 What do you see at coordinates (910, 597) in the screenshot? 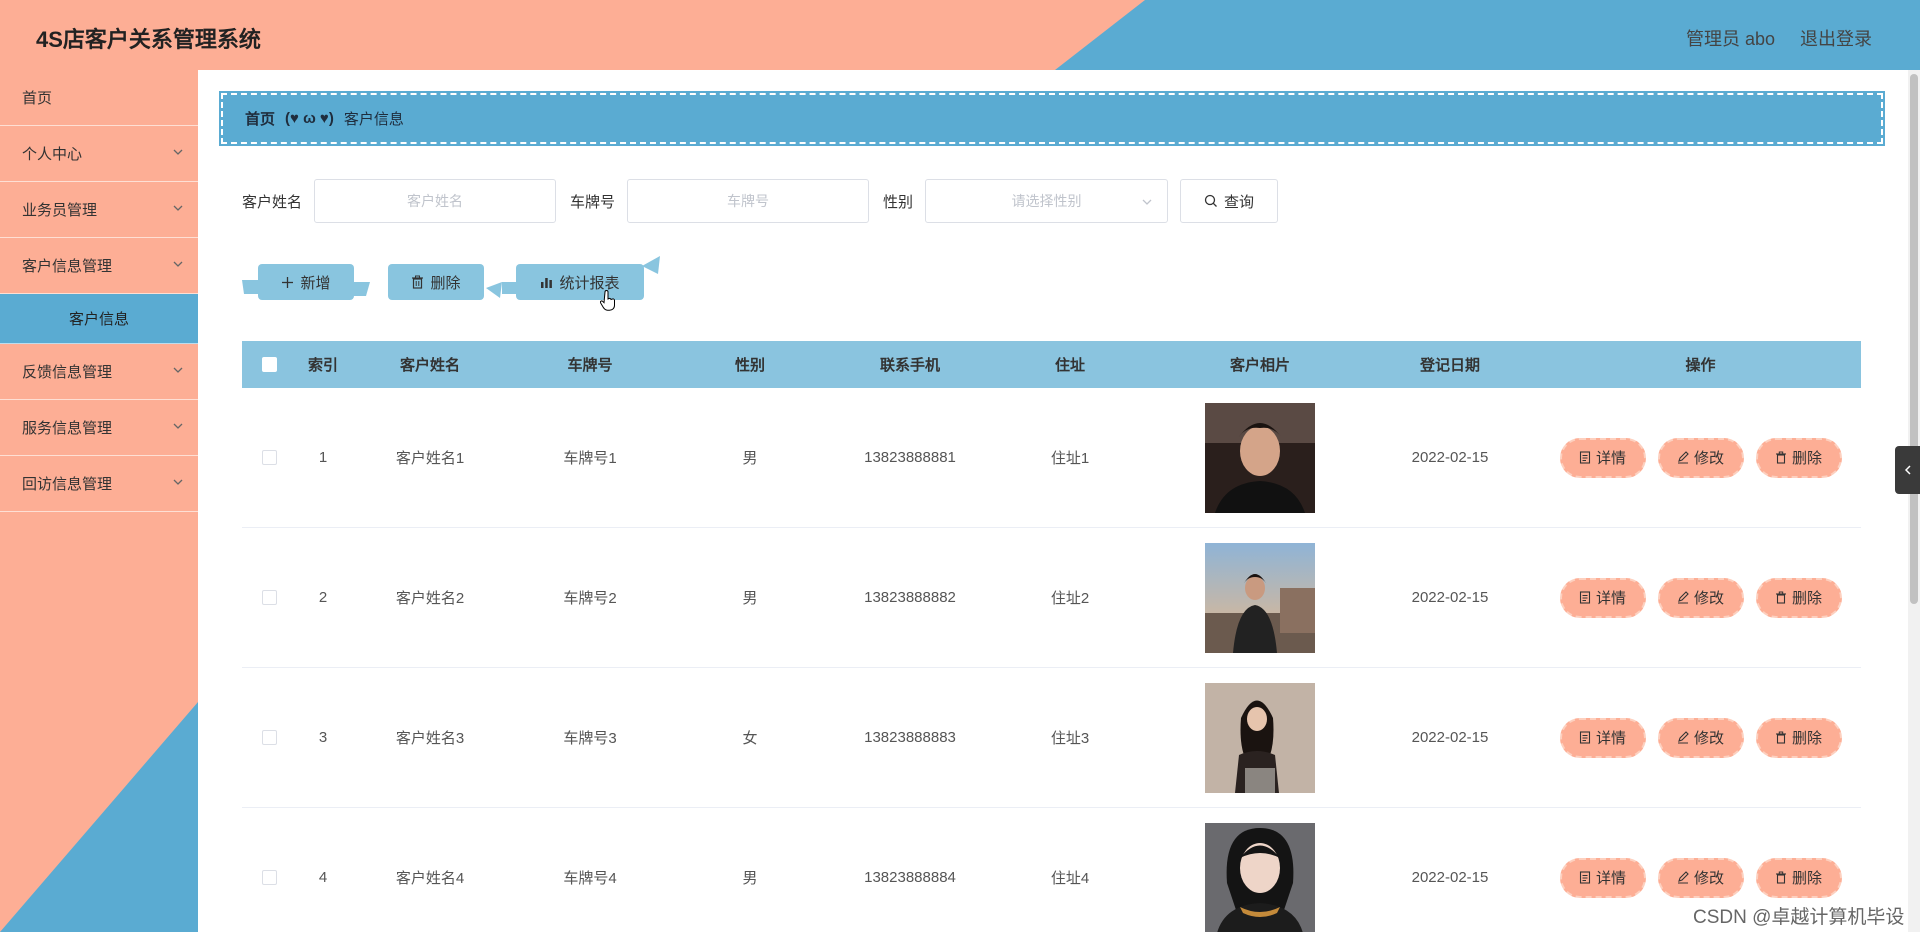
I see `row-phone: 13823888882` at bounding box center [910, 597].